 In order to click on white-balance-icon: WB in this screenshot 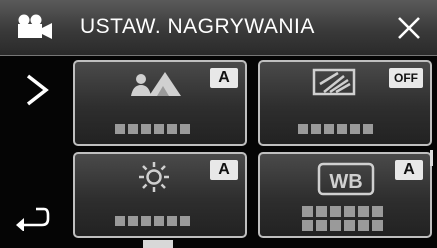, I will do `click(346, 179)`.